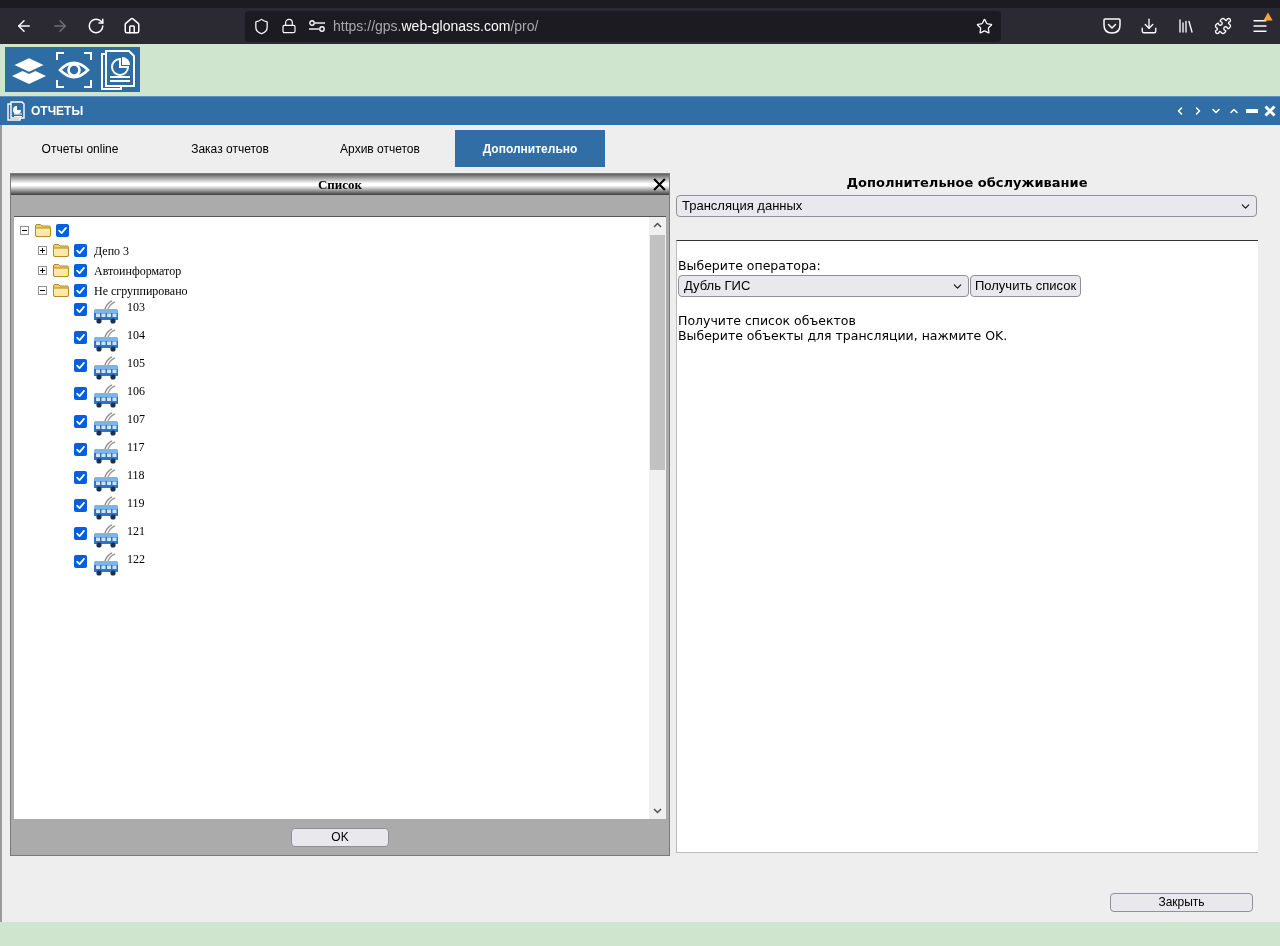  What do you see at coordinates (657, 352) in the screenshot?
I see `scrollbar-thumb` at bounding box center [657, 352].